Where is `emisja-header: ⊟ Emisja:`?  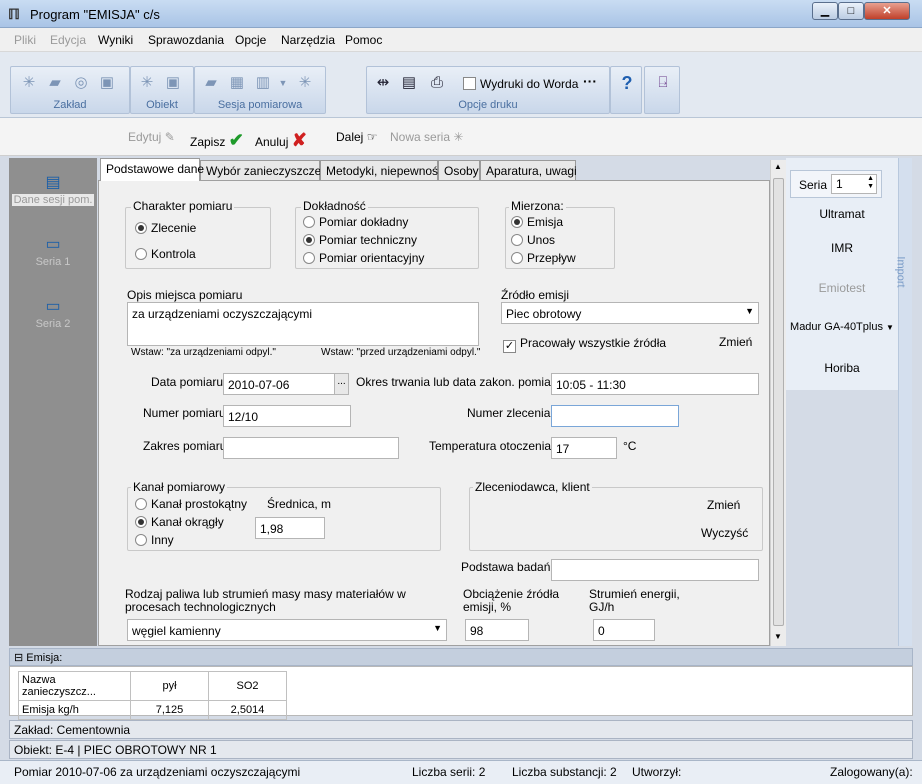 emisja-header: ⊟ Emisja: is located at coordinates (461, 657).